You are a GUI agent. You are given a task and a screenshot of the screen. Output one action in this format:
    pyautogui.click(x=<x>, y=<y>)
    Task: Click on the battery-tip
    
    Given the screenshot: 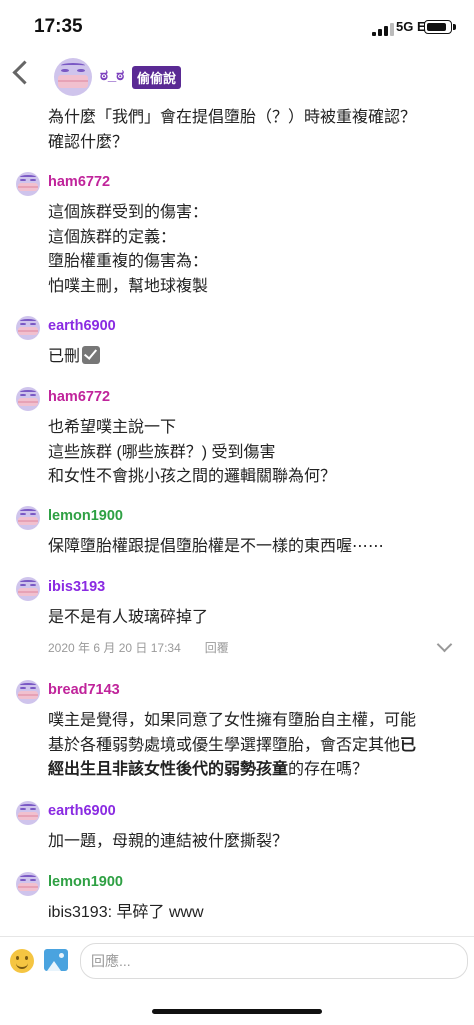 What is the action you would take?
    pyautogui.click(x=454, y=27)
    